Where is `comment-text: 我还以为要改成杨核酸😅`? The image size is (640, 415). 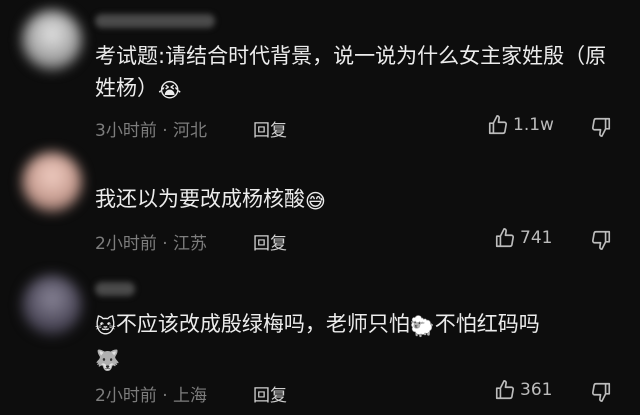 comment-text: 我还以为要改成杨核酸😅 is located at coordinates (355, 200).